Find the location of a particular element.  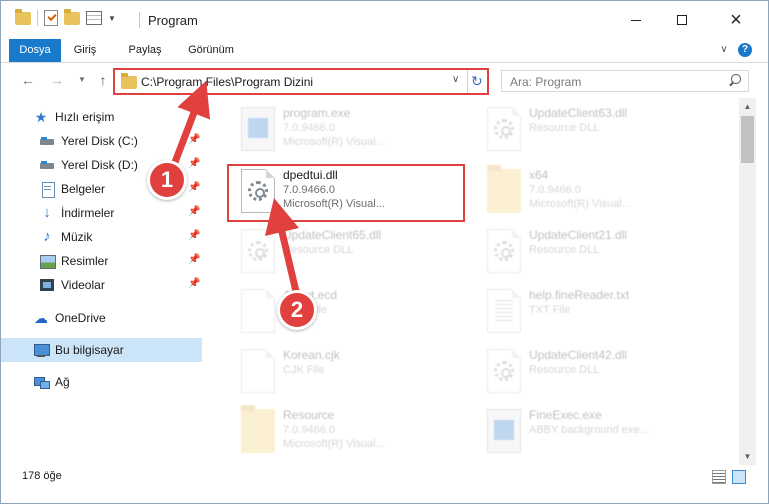

vertical-scrollbar: ▲ ▼ is located at coordinates (747, 281).